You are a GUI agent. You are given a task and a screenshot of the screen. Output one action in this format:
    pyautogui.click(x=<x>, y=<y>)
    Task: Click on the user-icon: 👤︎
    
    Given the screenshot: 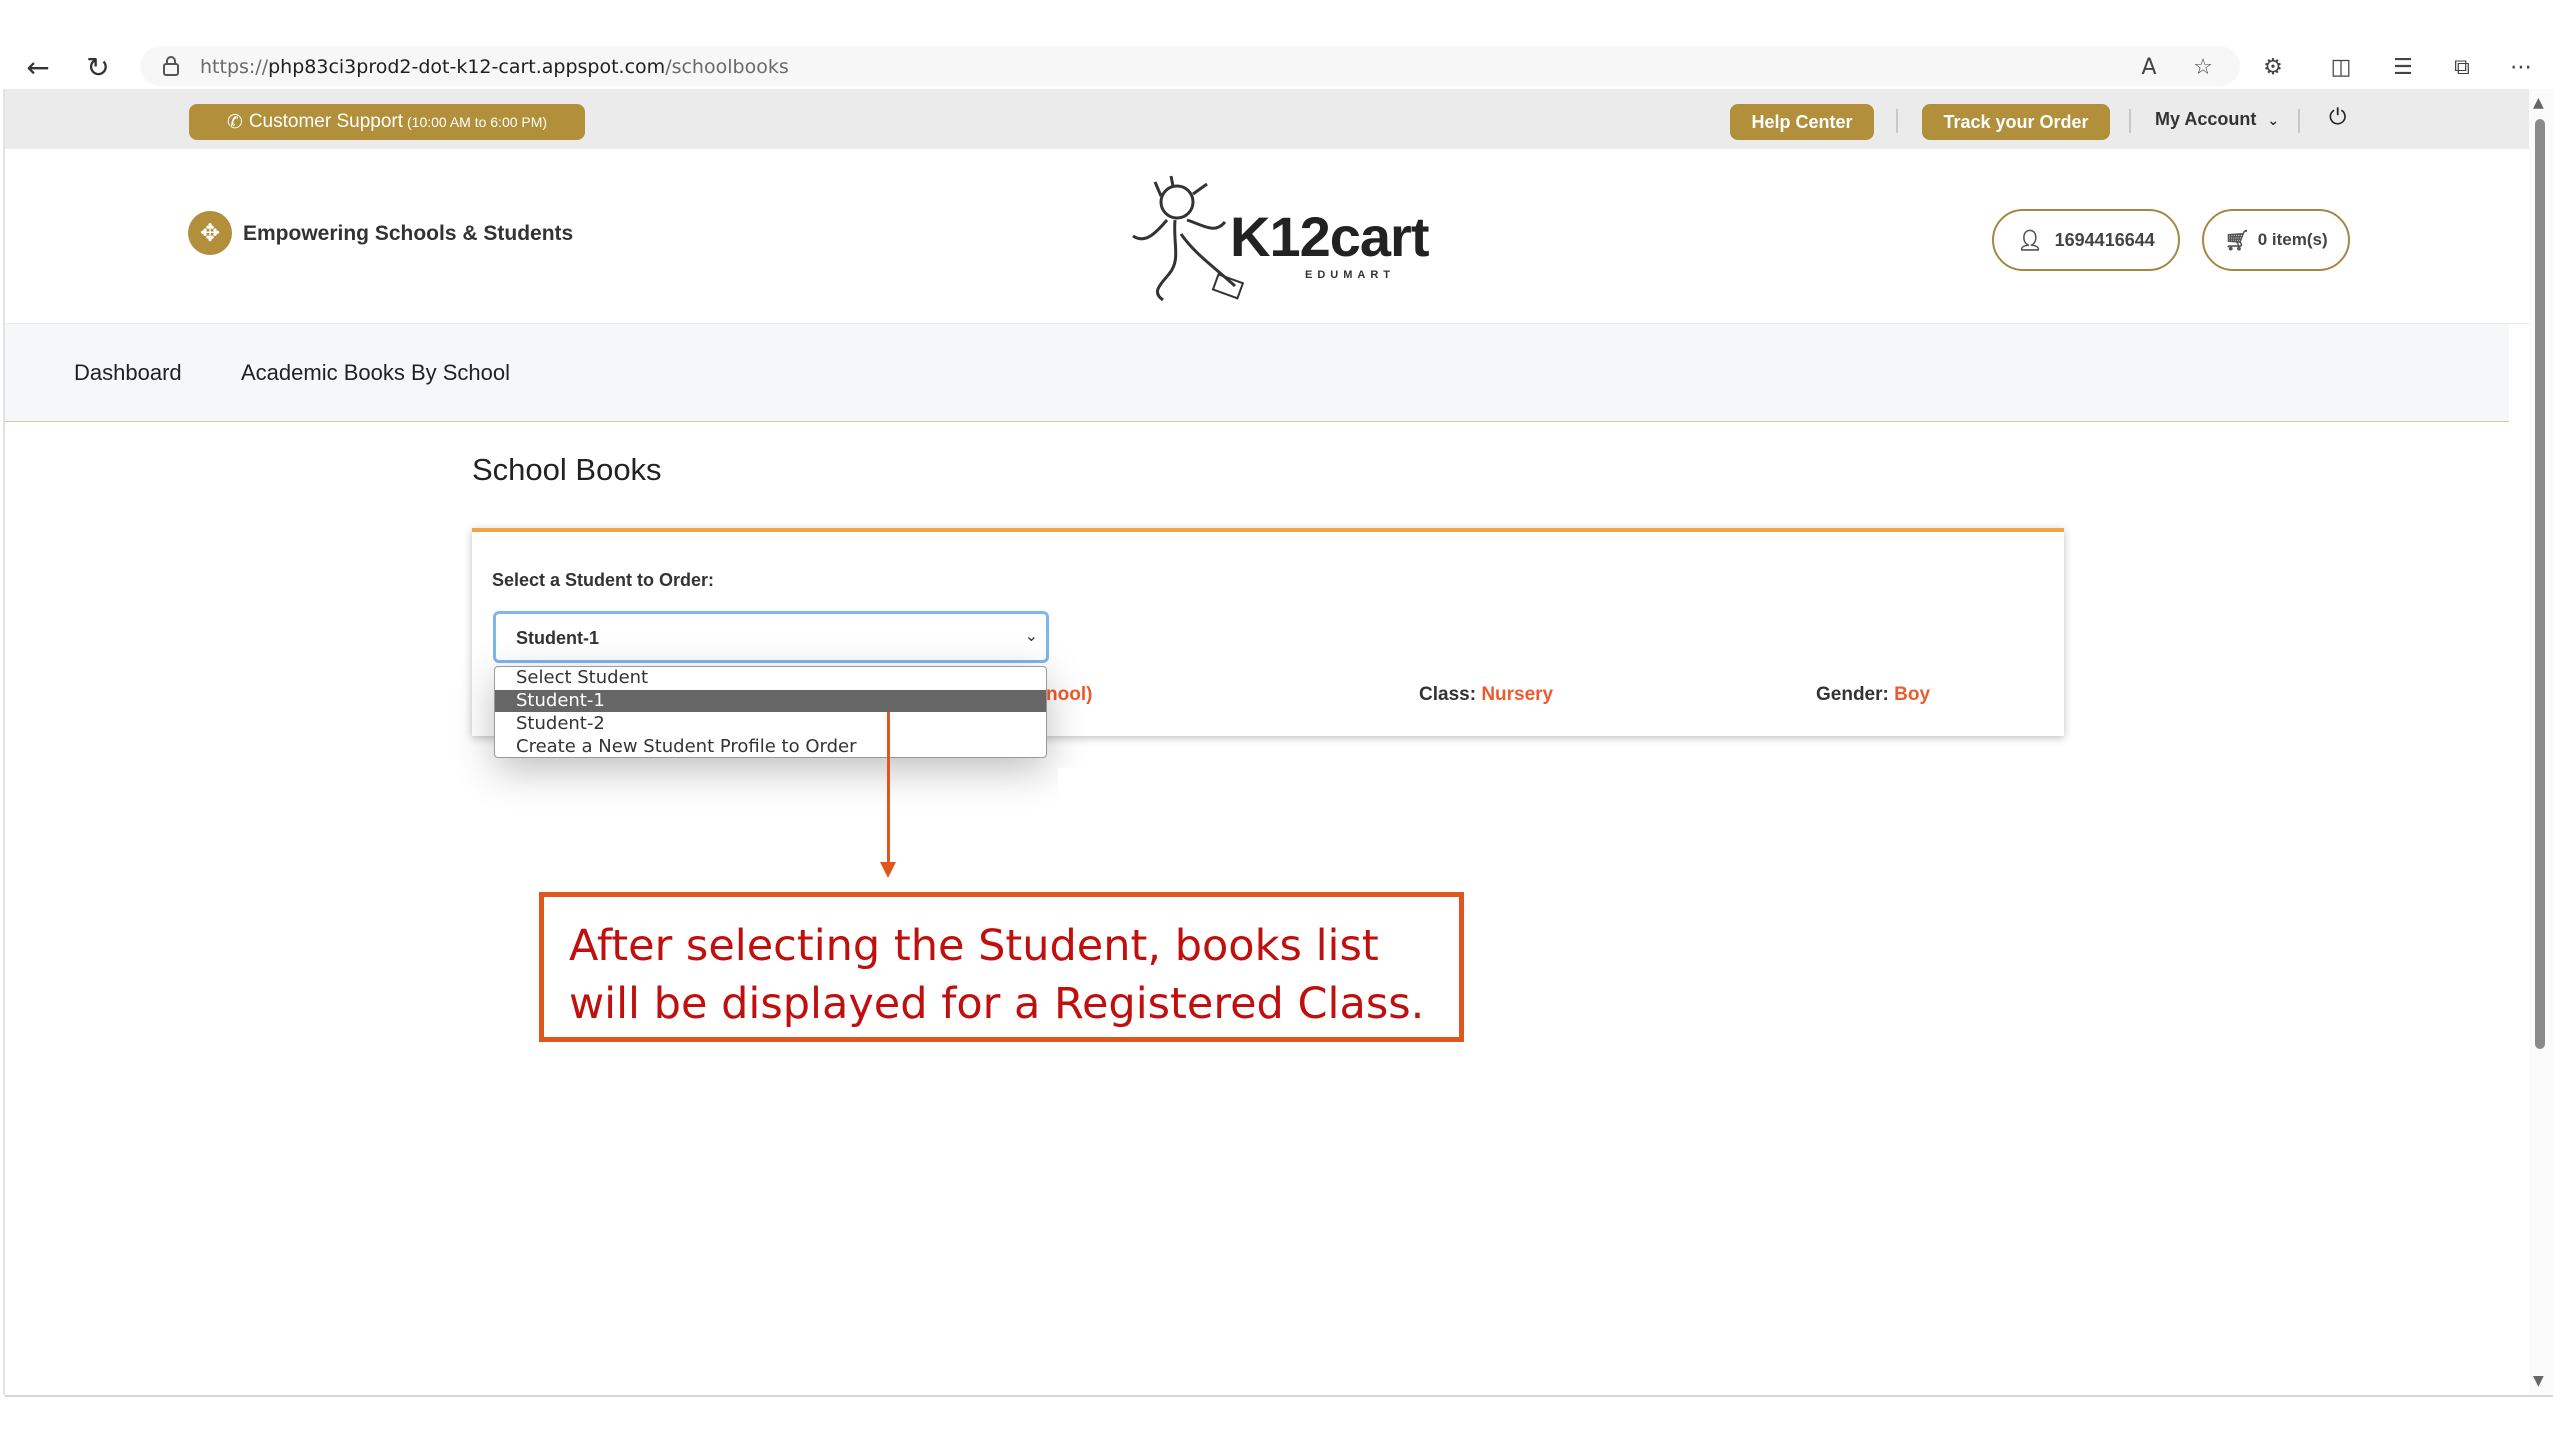 What is the action you would take?
    pyautogui.click(x=2030, y=240)
    